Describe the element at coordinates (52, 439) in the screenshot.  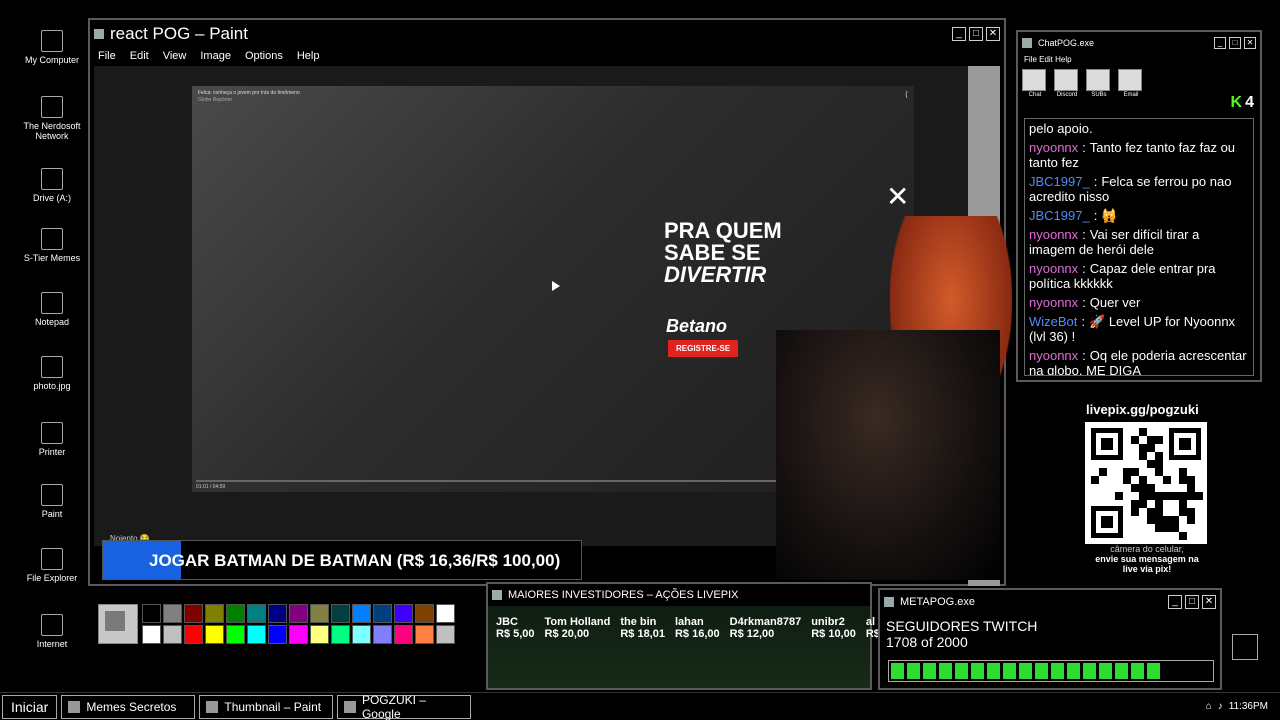
I see `desktop-icon: Printer` at that location.